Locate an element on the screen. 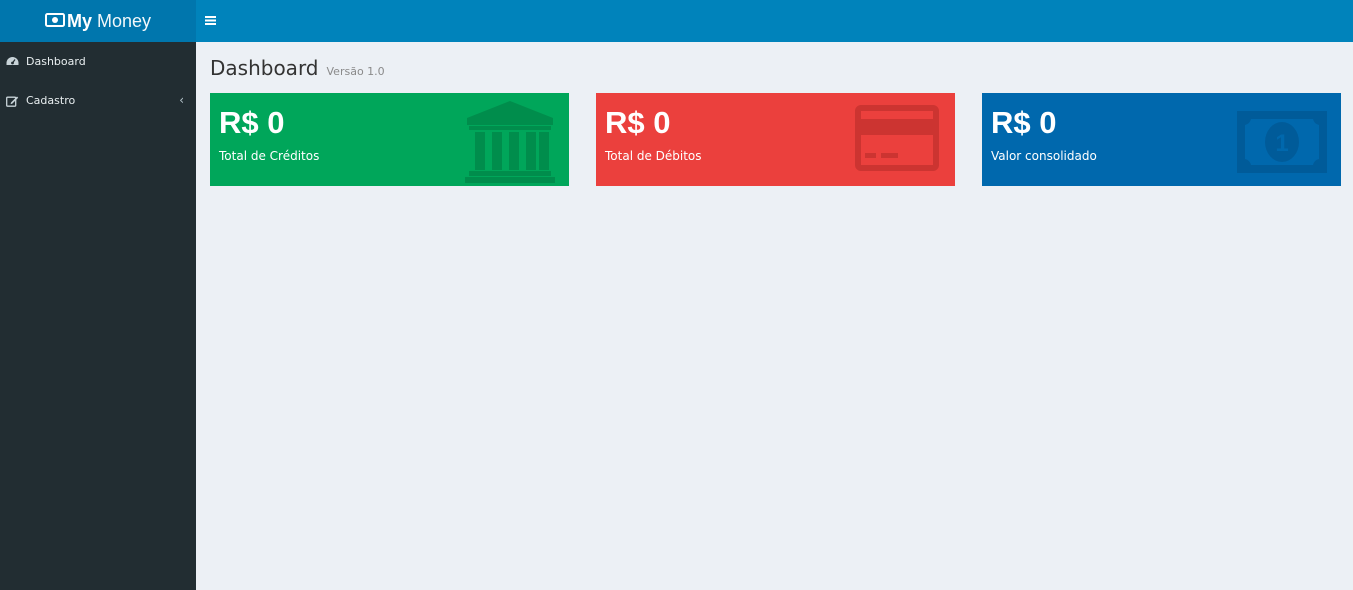 The image size is (1353, 590). money-icon: 1 is located at coordinates (1282, 139).